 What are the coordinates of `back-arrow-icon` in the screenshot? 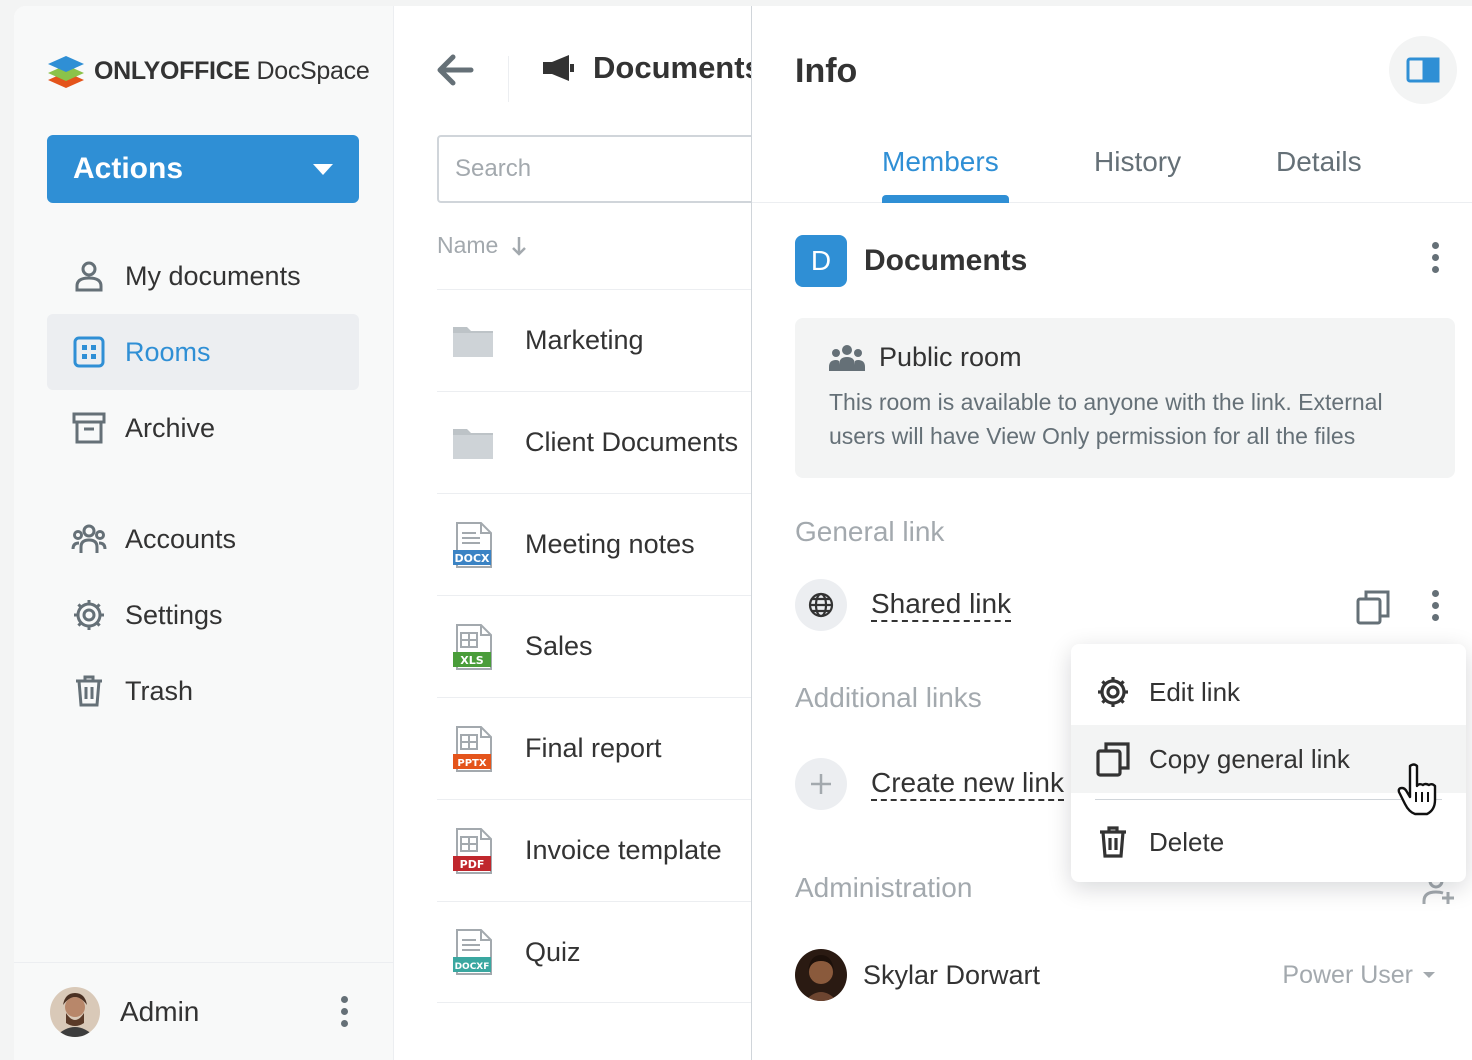 It's located at (455, 70).